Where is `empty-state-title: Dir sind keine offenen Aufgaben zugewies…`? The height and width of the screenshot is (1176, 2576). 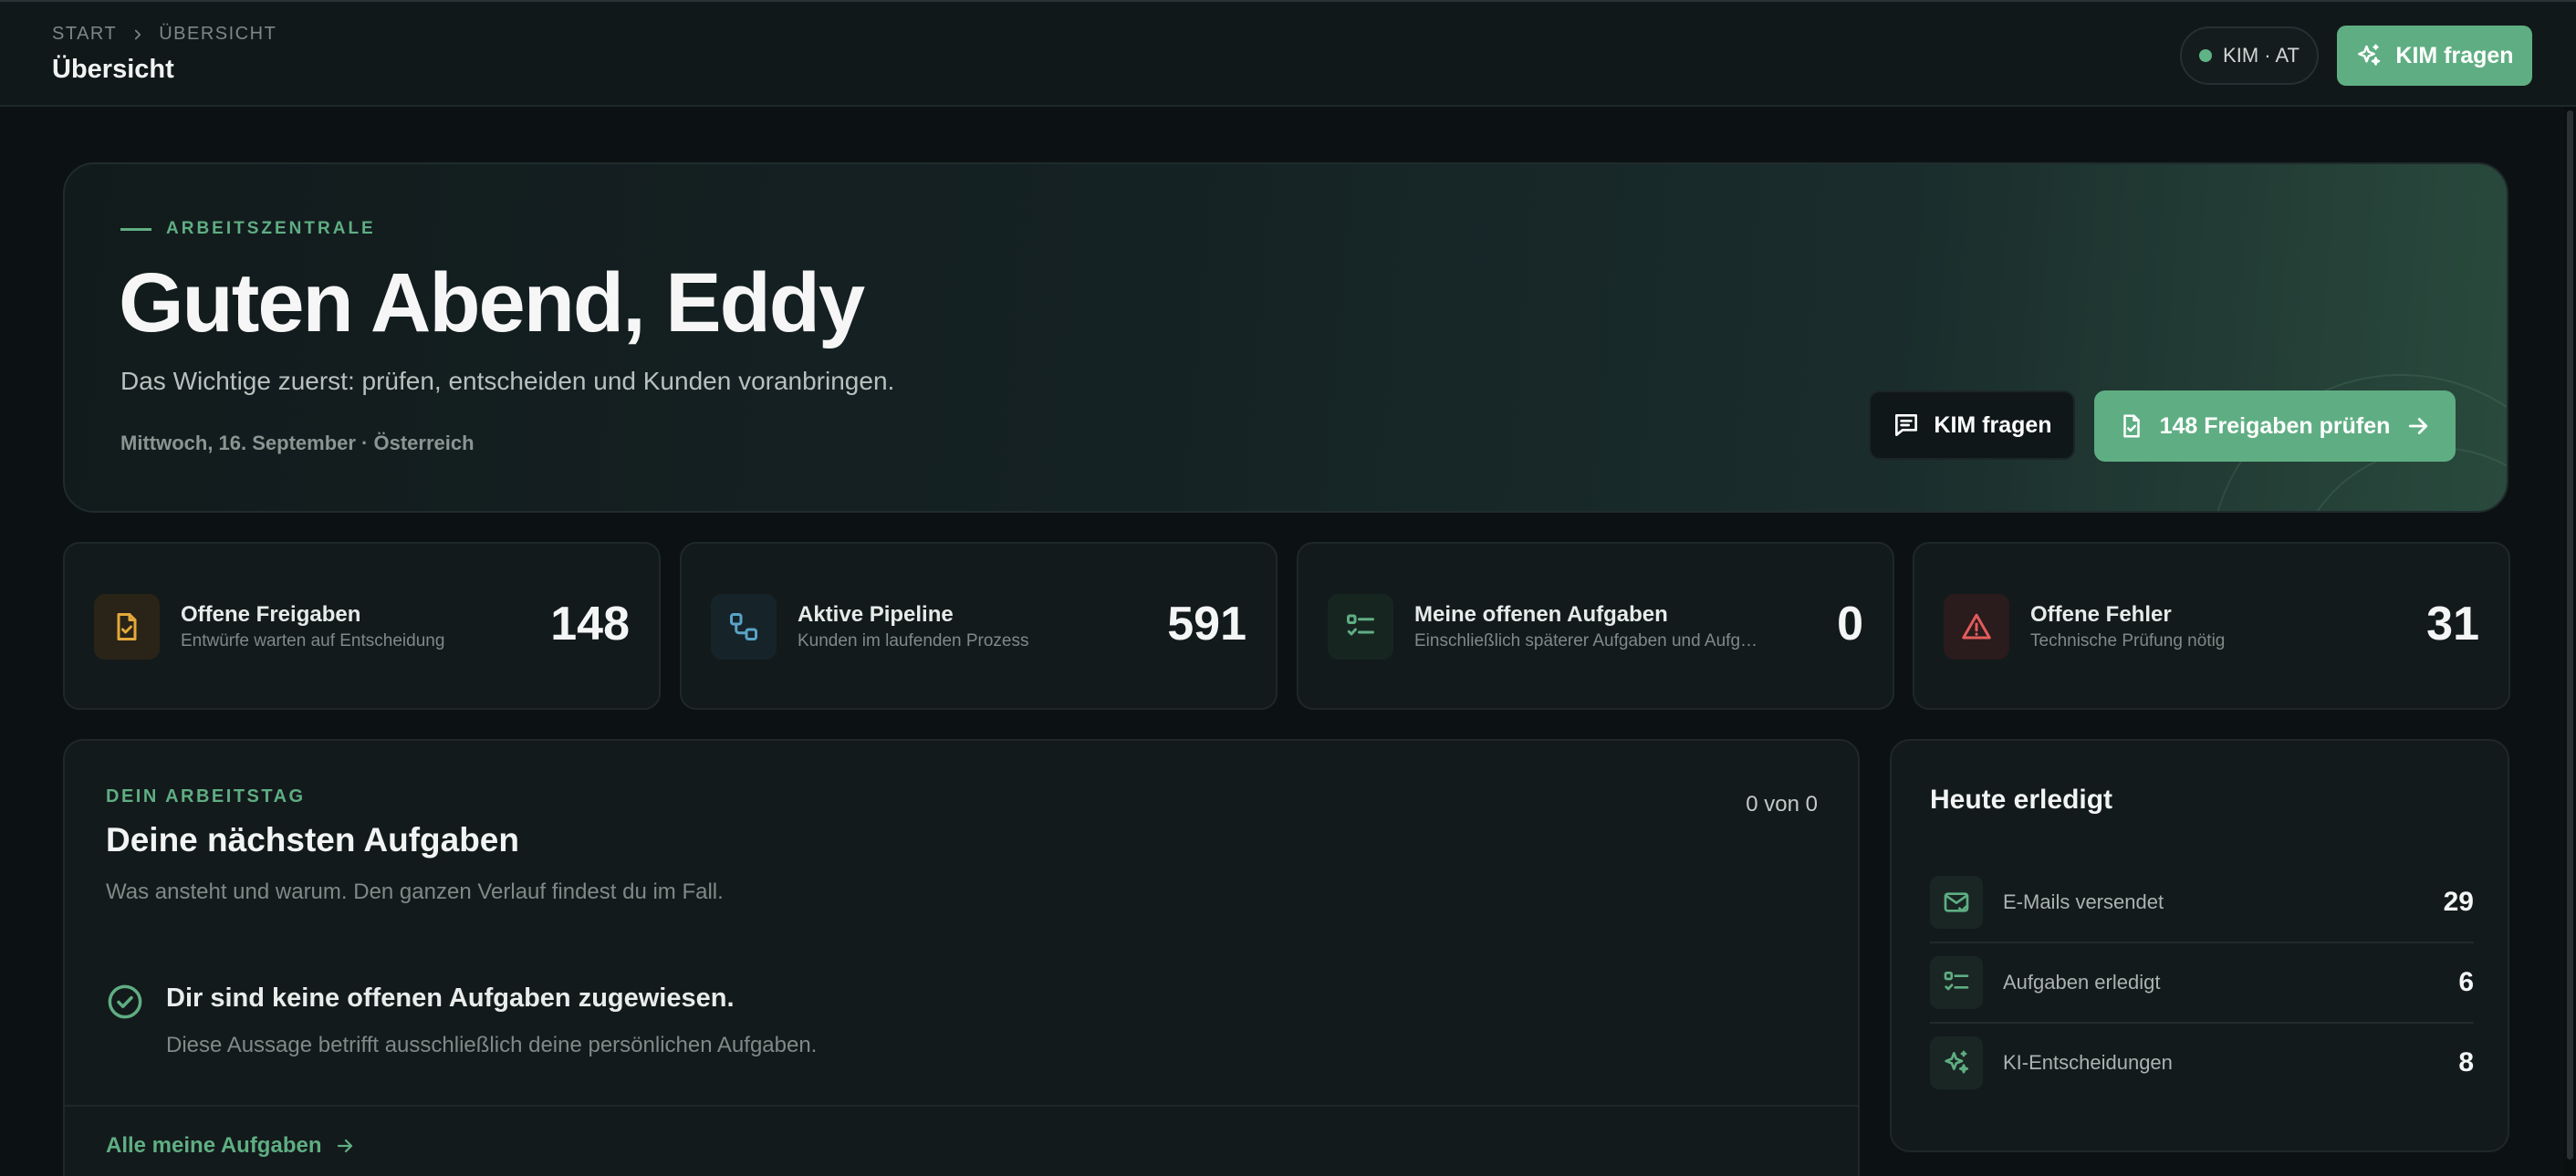
empty-state-title: Dir sind keine offenen Aufgaben zugewies… is located at coordinates (450, 998).